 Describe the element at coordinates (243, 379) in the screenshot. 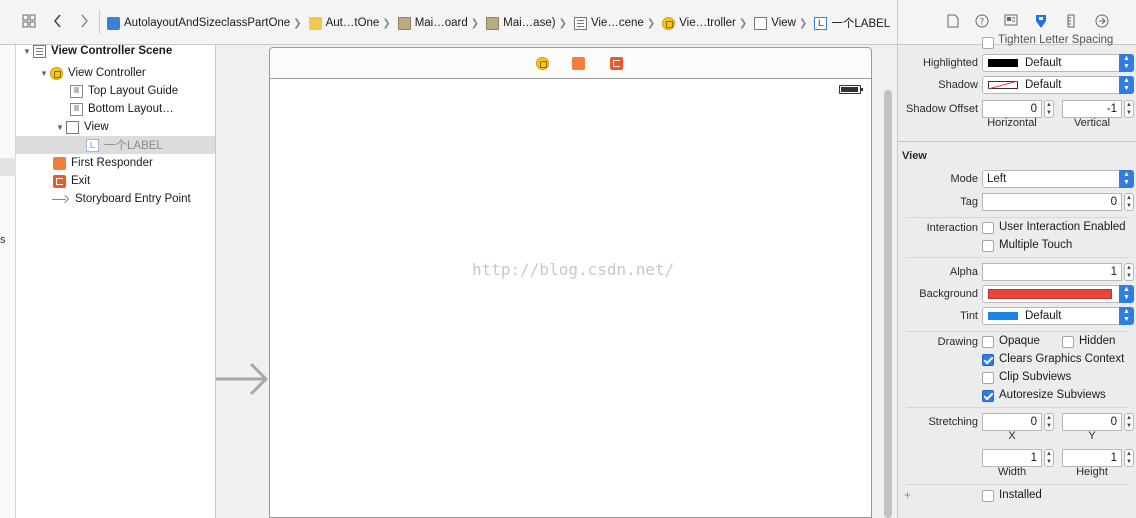

I see `storyboard-entry-arrow-icon` at that location.